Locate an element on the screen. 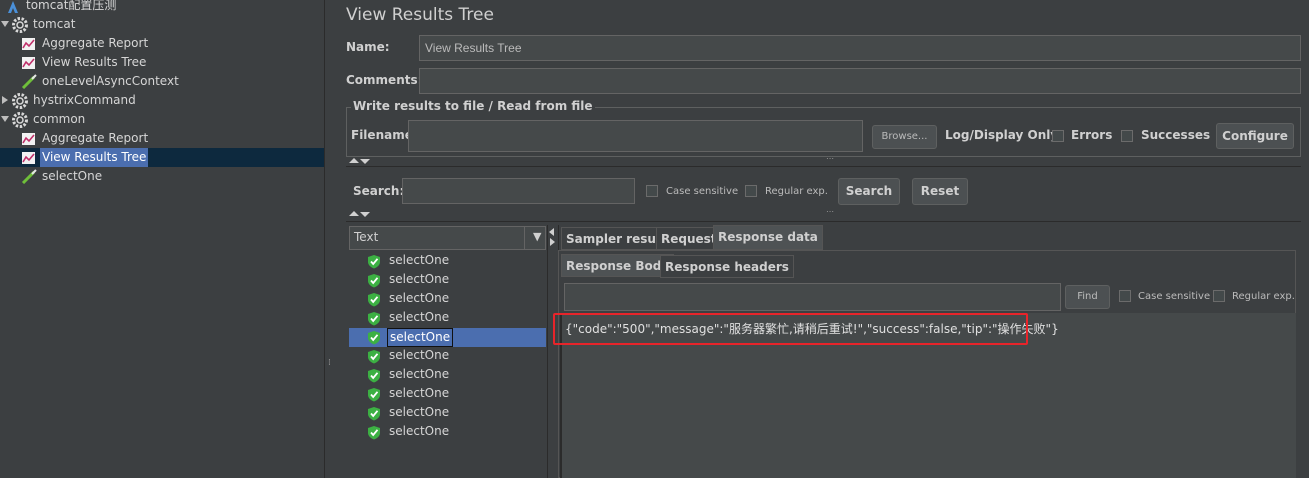  report-icon is located at coordinates (28, 139).